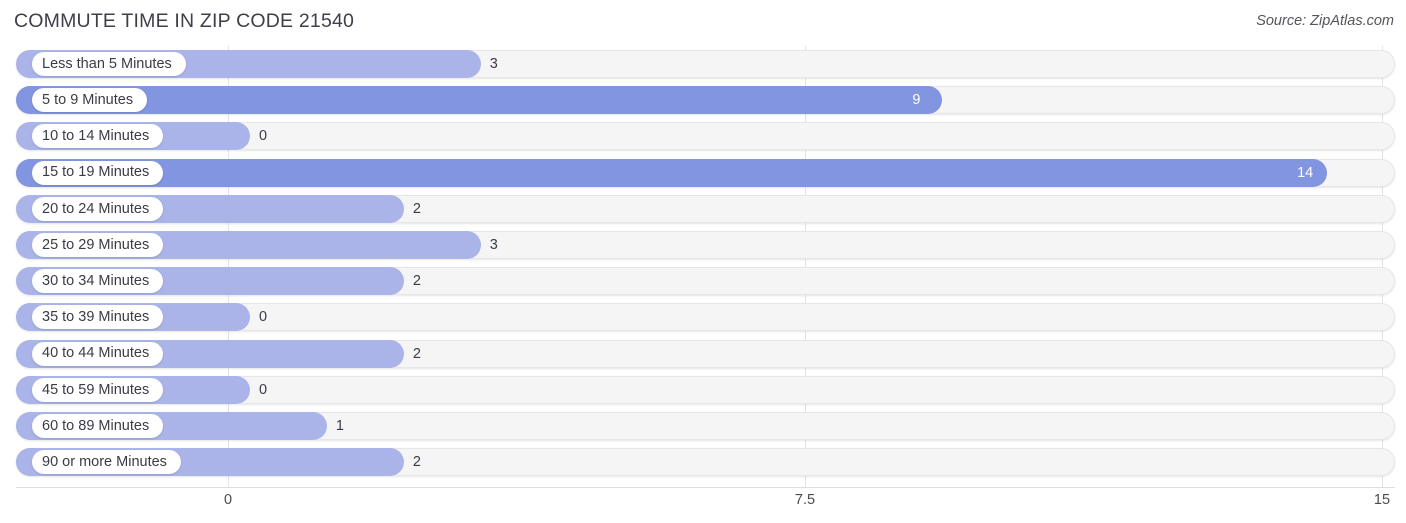  What do you see at coordinates (705, 426) in the screenshot?
I see `bar-row: 60 to 89 Minutes 1` at bounding box center [705, 426].